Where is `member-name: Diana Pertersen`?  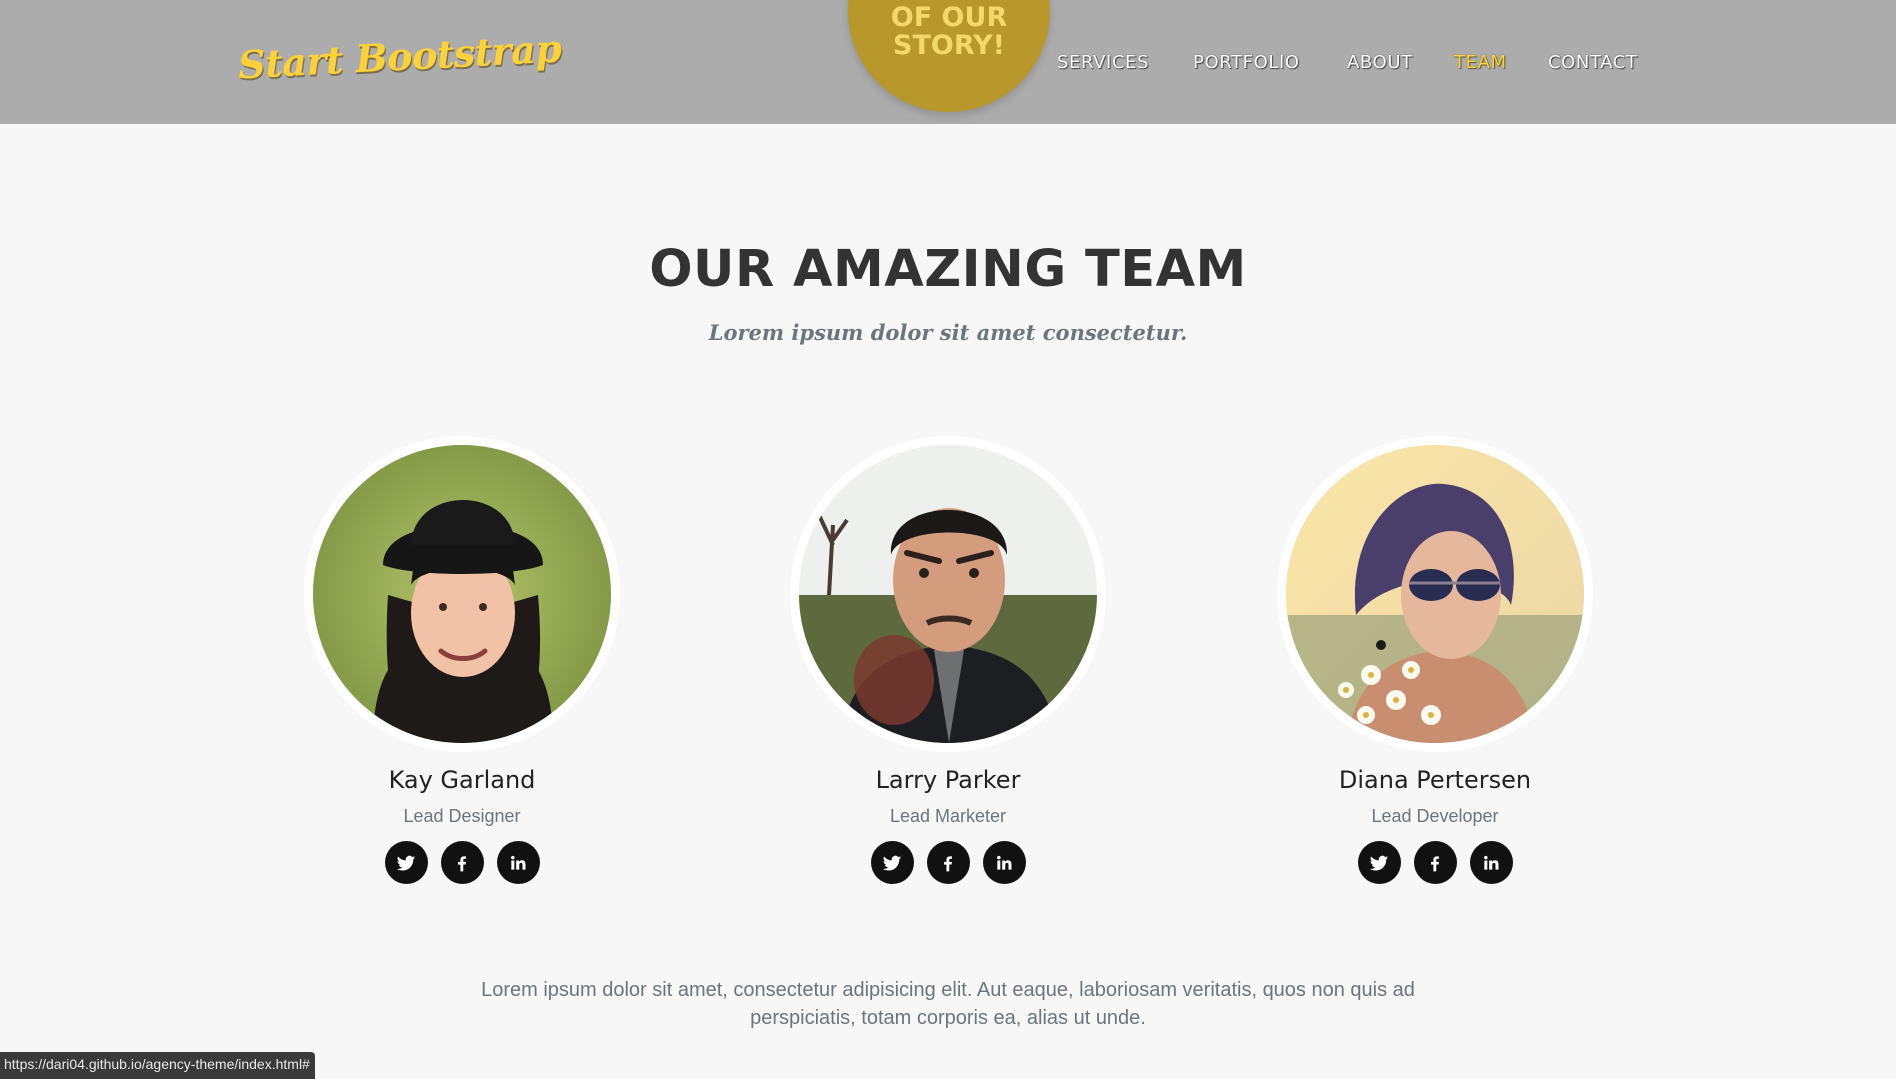 member-name: Diana Pertersen is located at coordinates (1435, 780).